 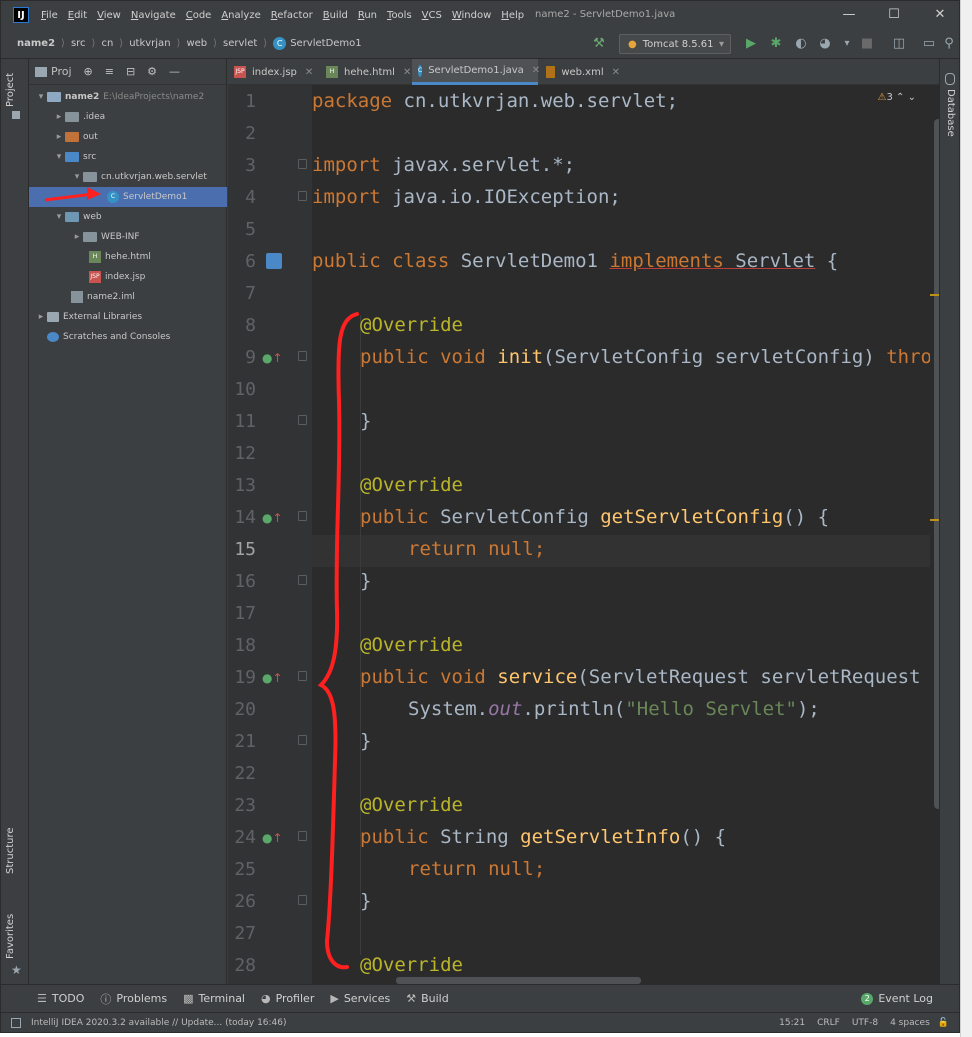 What do you see at coordinates (109, 15) in the screenshot?
I see `menu-view: View` at bounding box center [109, 15].